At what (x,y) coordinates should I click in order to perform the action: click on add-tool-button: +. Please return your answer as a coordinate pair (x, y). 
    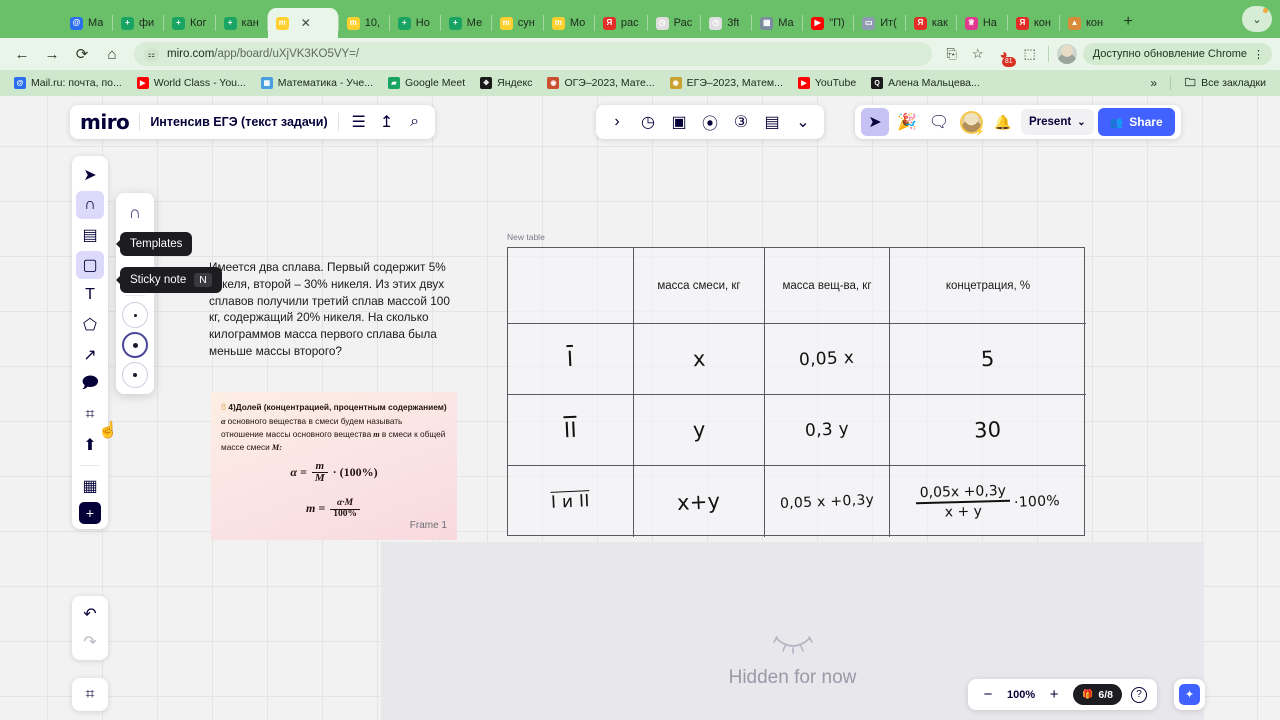
    Looking at the image, I should click on (90, 513).